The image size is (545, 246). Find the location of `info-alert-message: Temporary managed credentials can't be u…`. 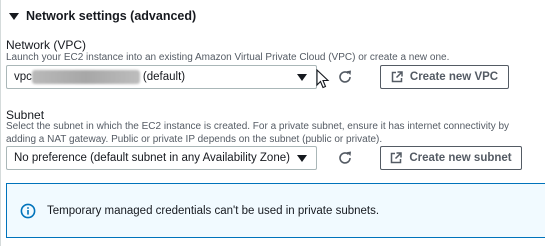

info-alert-message: Temporary managed credentials can't be u… is located at coordinates (213, 210).